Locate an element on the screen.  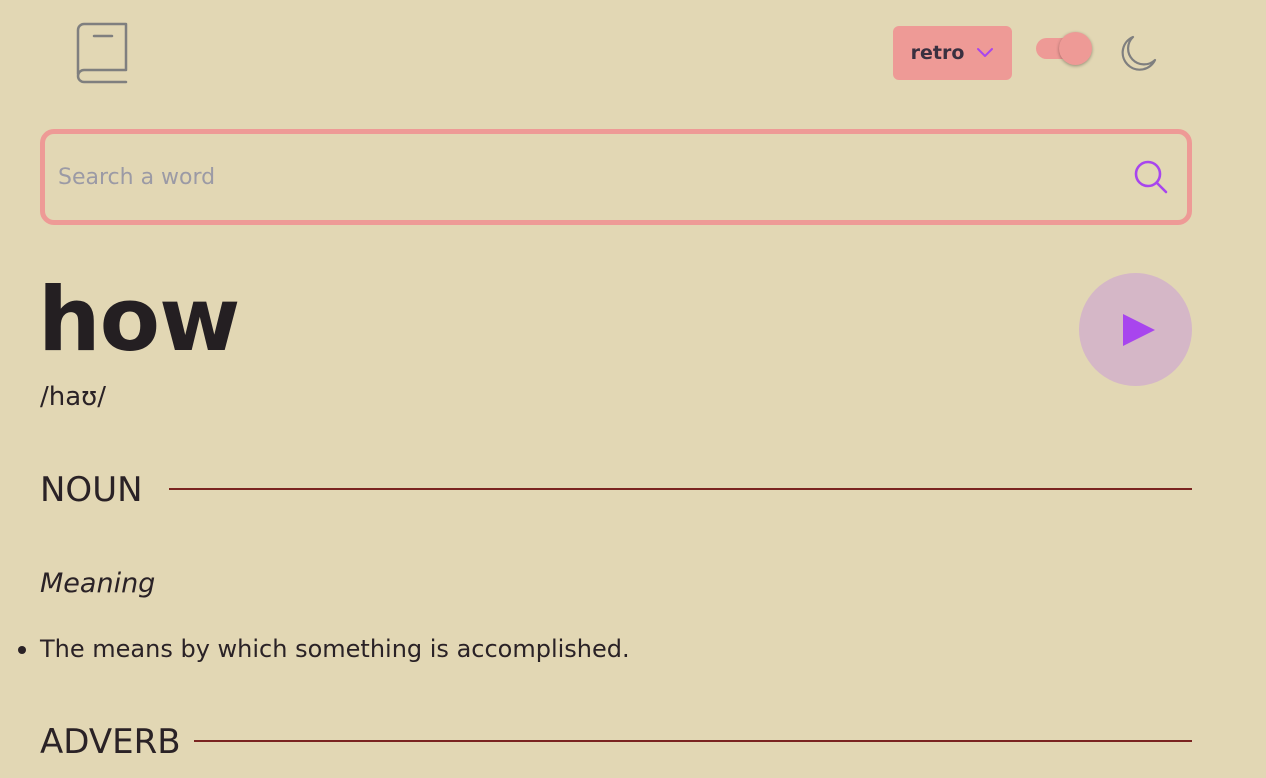
play-button is located at coordinates (1135, 329).